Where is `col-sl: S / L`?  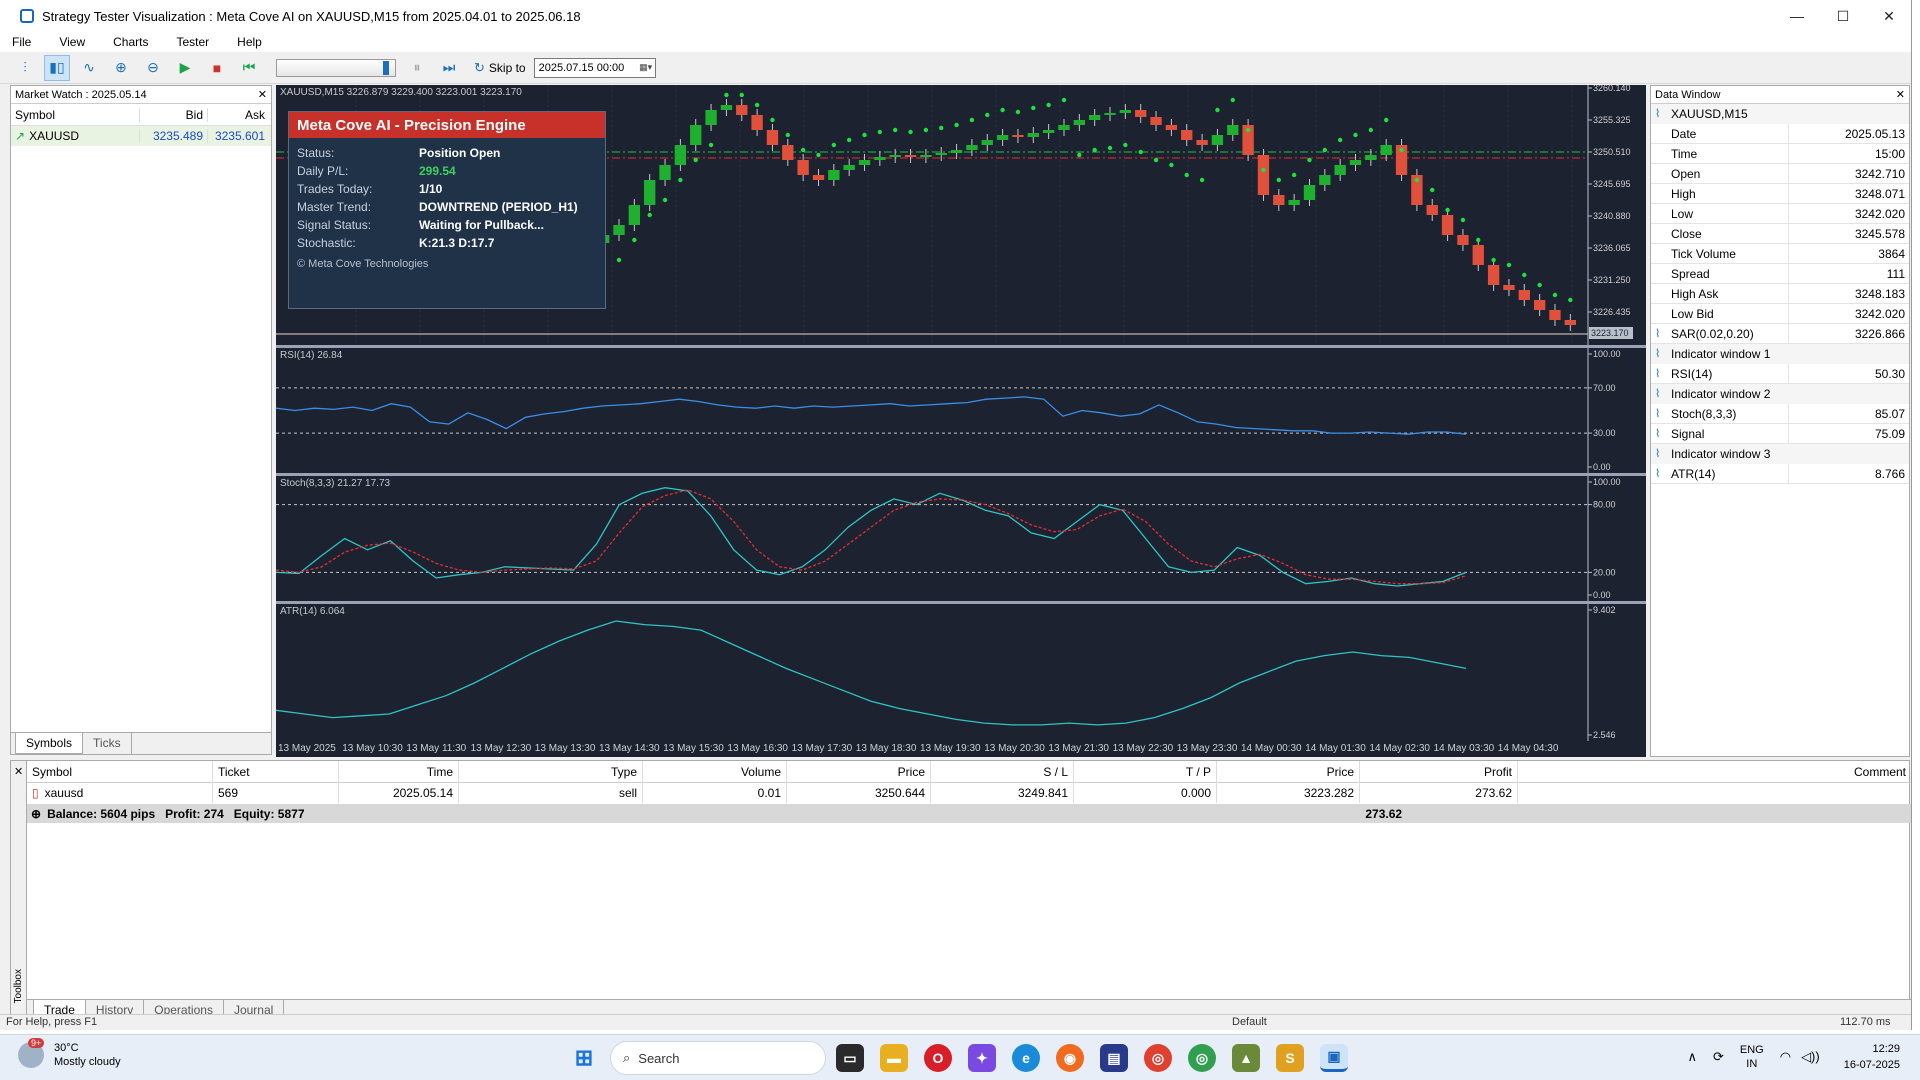
col-sl: S / L is located at coordinates (1002, 771).